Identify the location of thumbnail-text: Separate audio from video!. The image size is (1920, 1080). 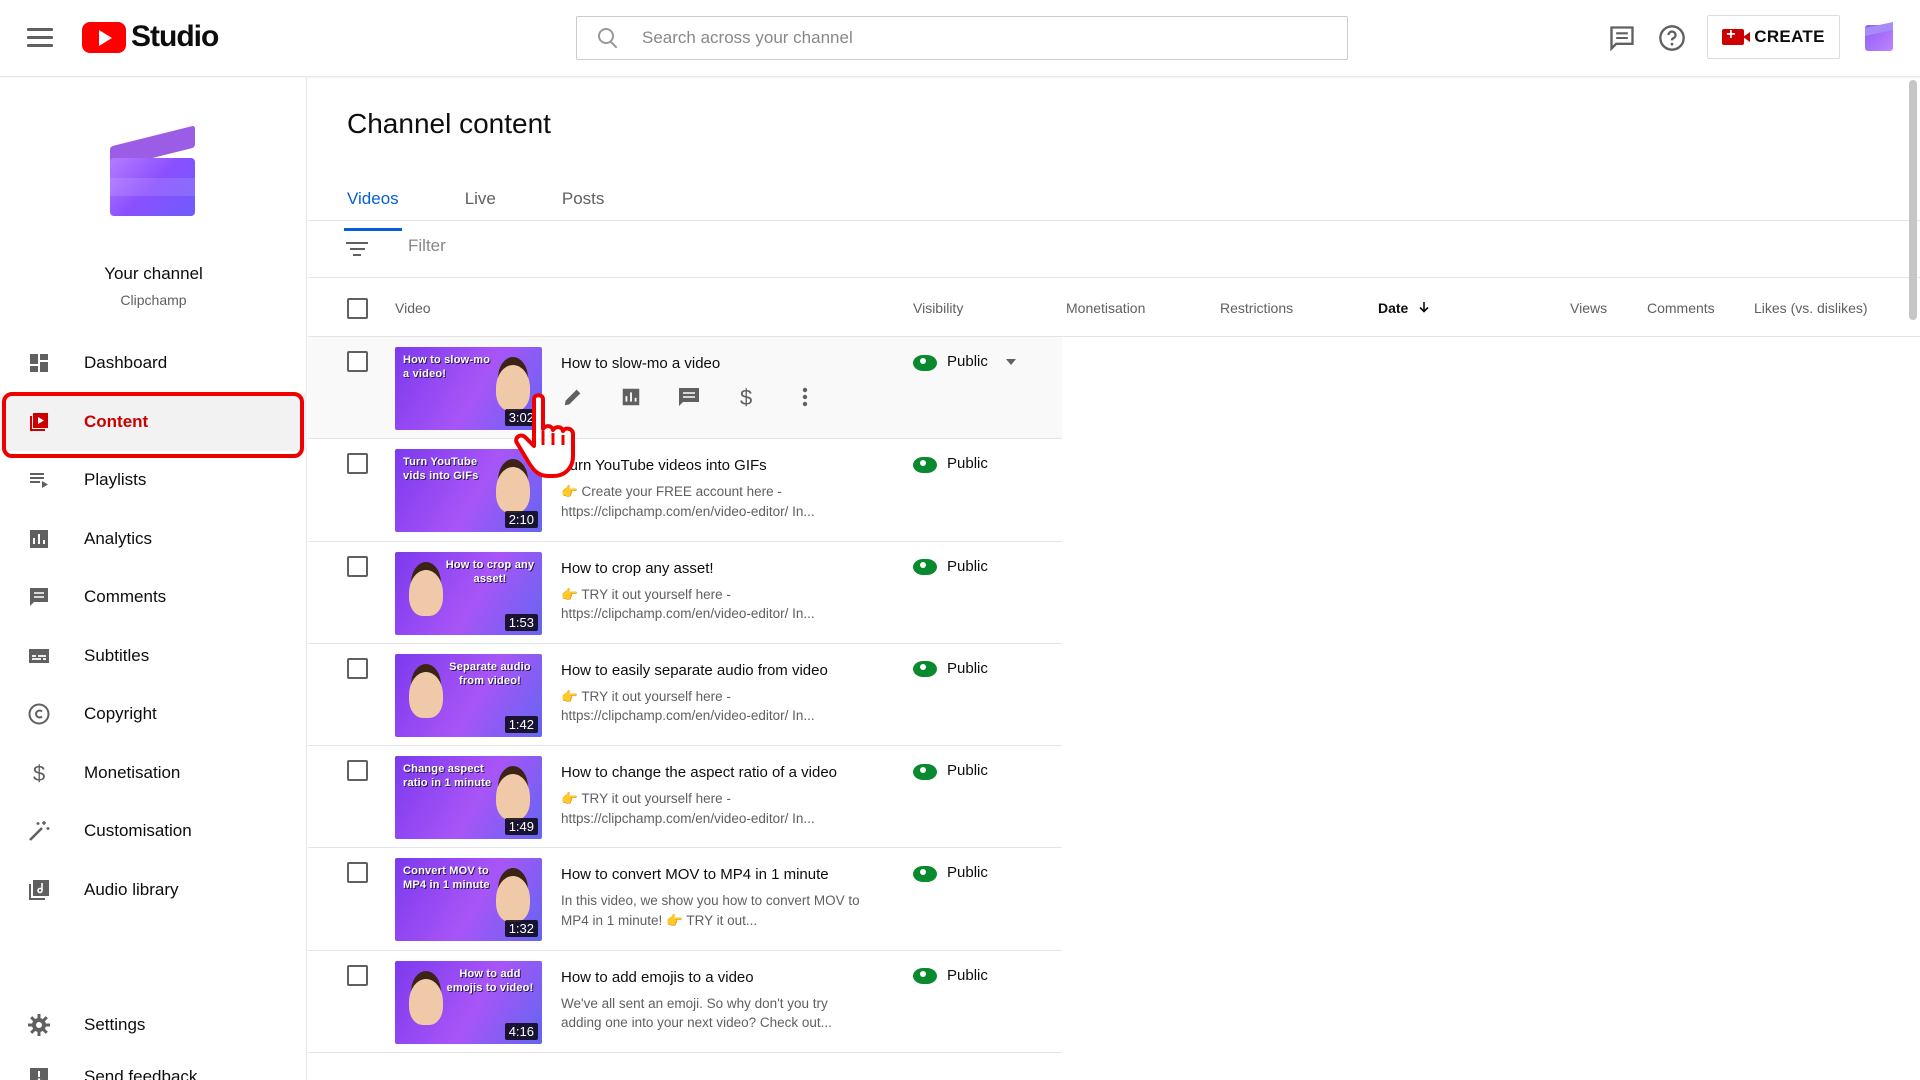
(490, 673).